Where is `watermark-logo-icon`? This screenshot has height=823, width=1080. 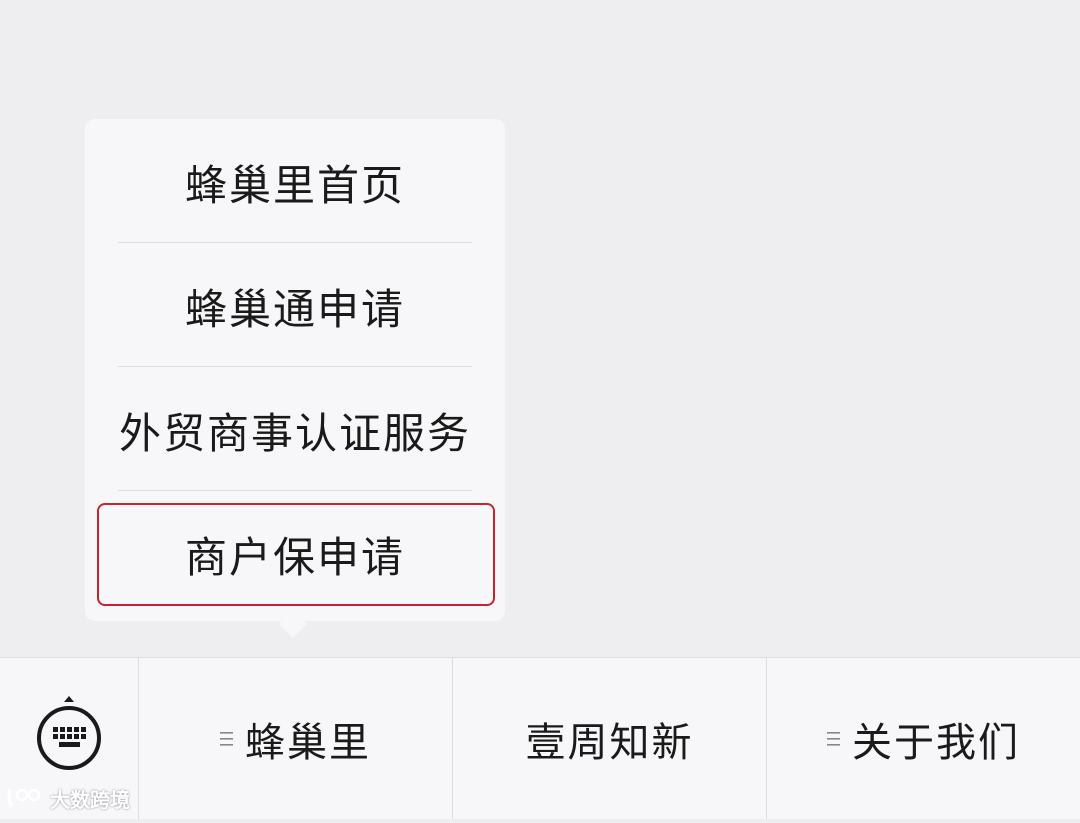
watermark-logo-icon is located at coordinates (24, 798).